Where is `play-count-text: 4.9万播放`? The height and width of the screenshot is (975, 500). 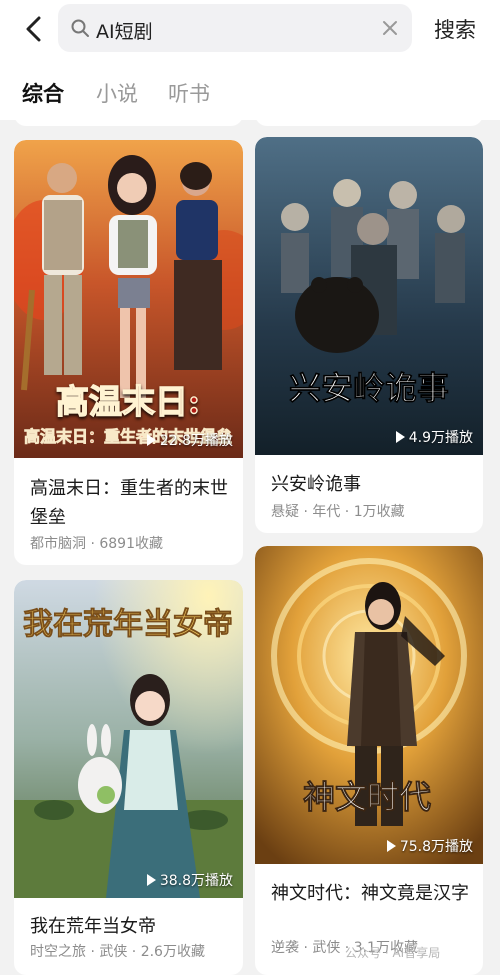 play-count-text: 4.9万播放 is located at coordinates (440, 438).